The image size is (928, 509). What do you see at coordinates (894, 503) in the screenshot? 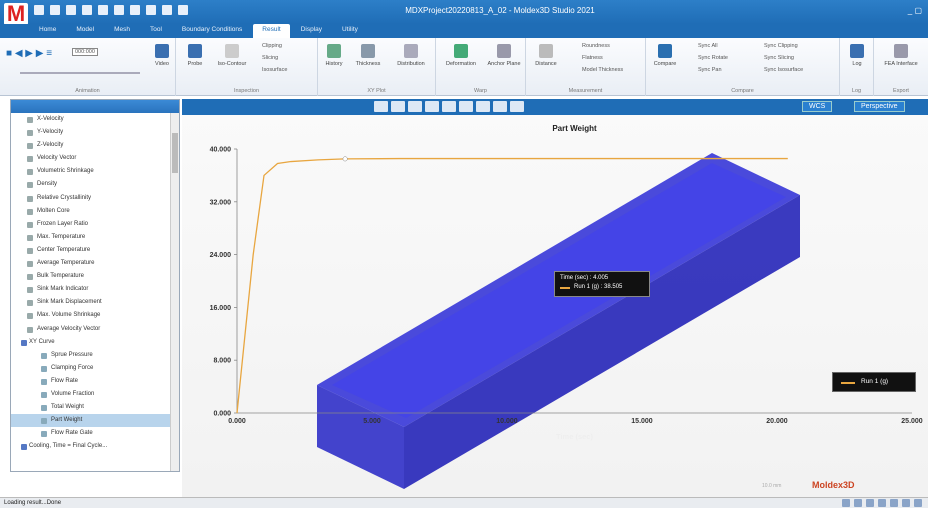
I see `measure-icon` at bounding box center [894, 503].